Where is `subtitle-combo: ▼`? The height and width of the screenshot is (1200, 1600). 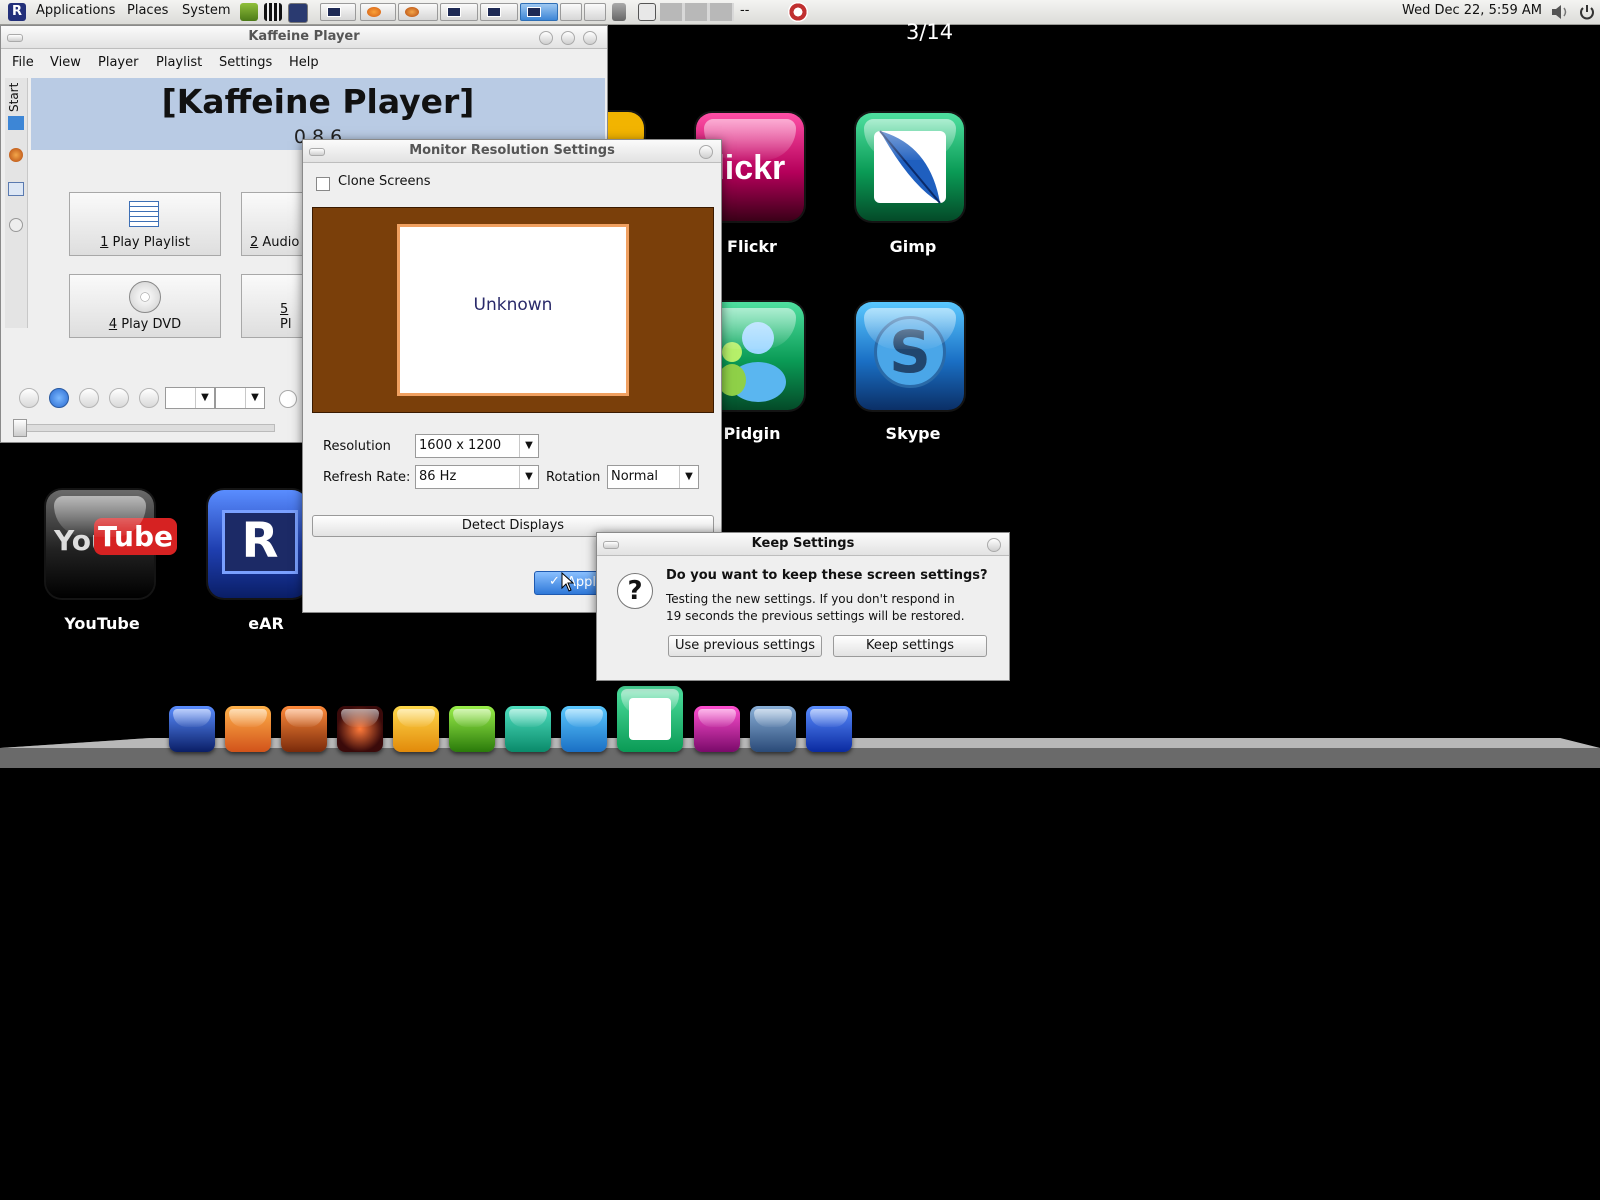 subtitle-combo: ▼ is located at coordinates (240, 398).